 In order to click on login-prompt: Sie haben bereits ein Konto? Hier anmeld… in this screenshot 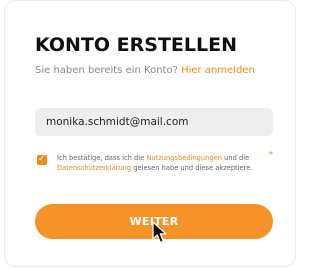, I will do `click(145, 70)`.